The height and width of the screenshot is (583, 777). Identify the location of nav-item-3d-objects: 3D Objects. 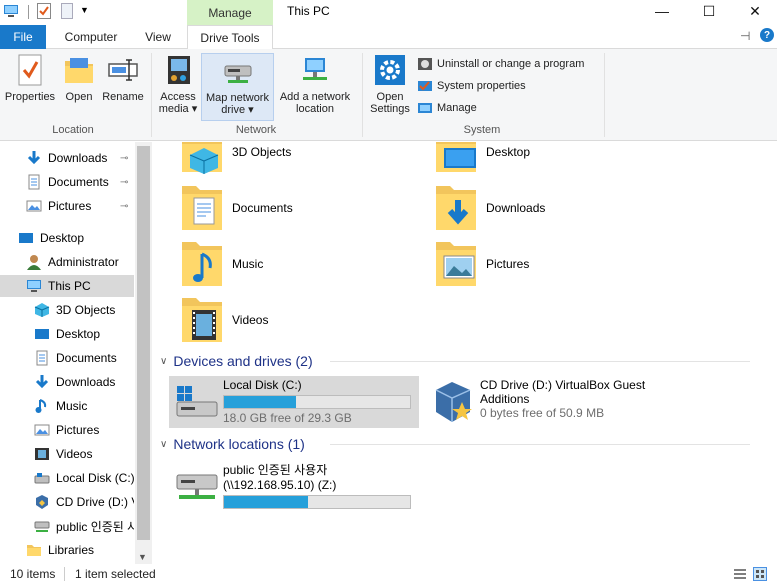
(67, 310).